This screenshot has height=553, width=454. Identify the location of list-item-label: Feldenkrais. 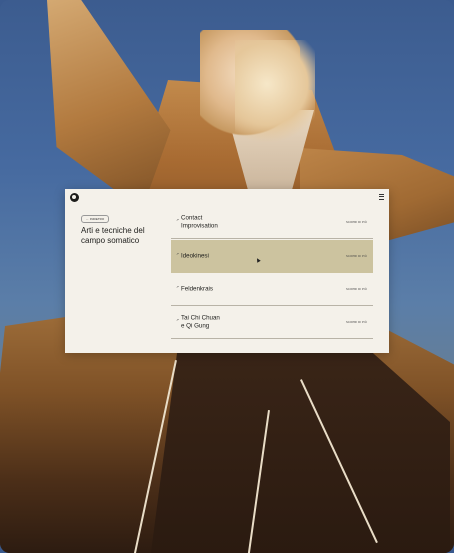
(197, 289).